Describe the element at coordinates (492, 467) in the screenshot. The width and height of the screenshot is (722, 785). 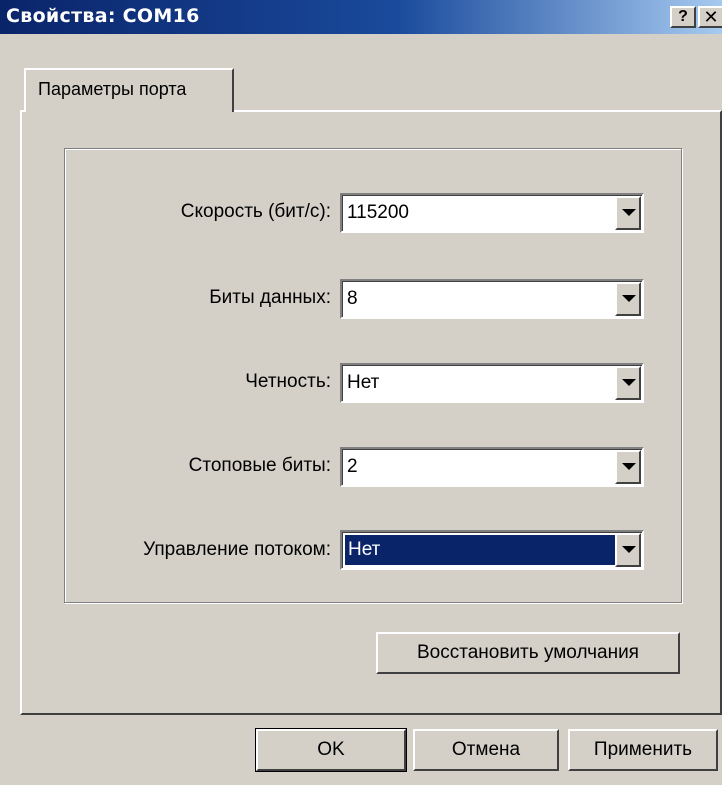
I see `stop-bits-select: 2` at that location.